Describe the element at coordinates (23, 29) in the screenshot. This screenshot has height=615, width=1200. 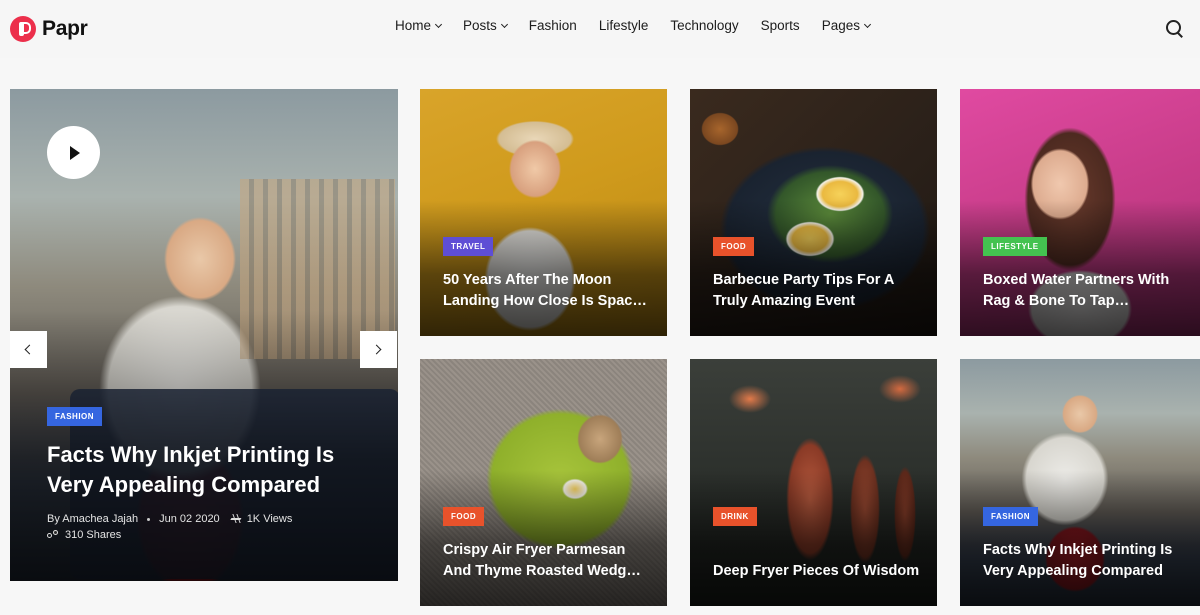
I see `logo-icon` at that location.